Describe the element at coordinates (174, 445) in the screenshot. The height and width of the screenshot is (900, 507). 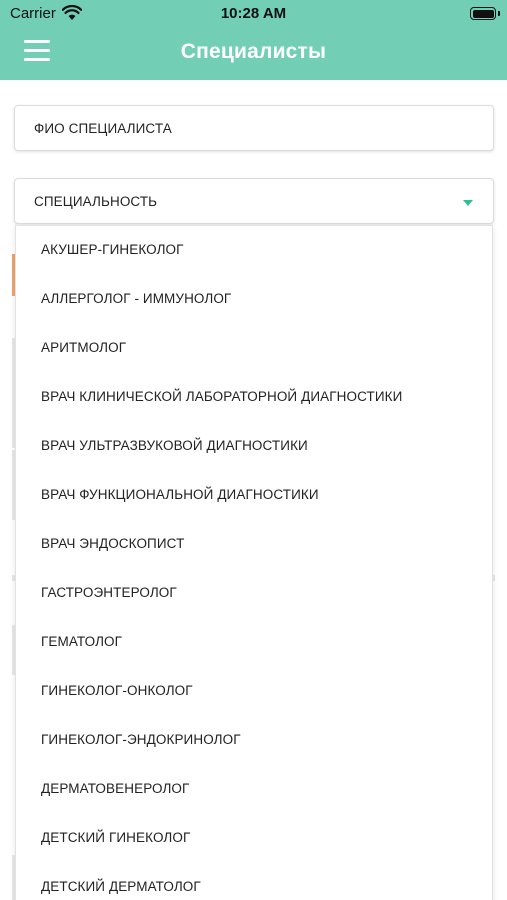
I see `specialty-option-label: ВРАЧ УЛЬТРАЗВУКОВОЙ ДИАГНОСТИКИ` at that location.